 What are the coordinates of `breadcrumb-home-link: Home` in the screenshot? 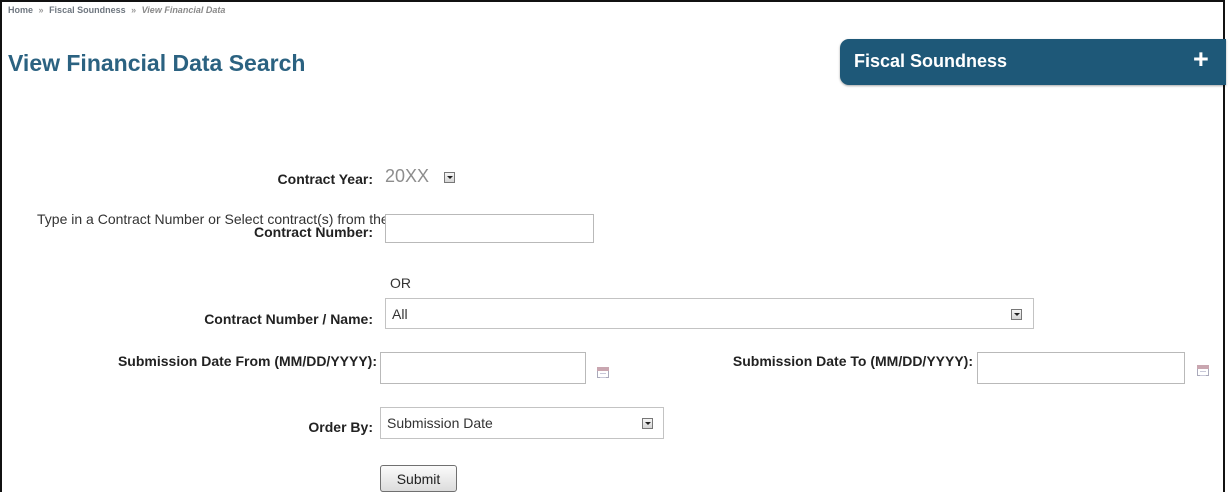 It's located at (20, 10).